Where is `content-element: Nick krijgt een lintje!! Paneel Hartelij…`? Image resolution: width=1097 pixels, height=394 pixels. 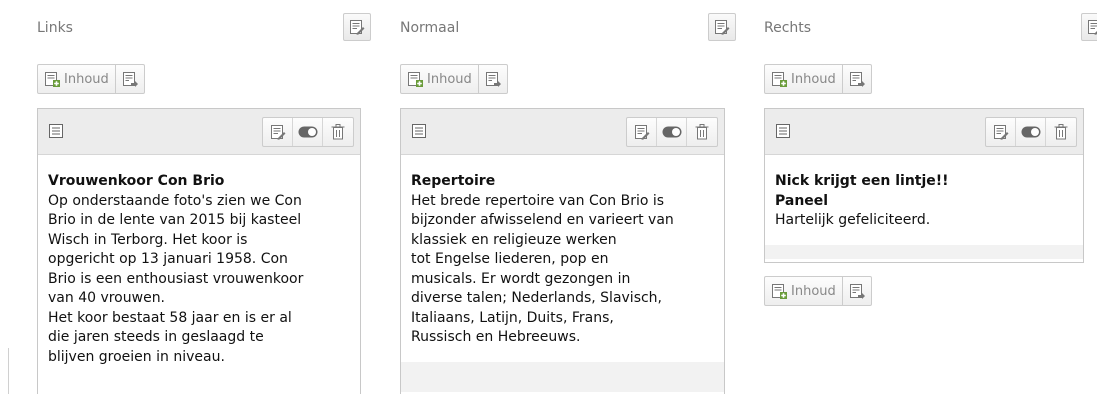
content-element: Nick krijgt een lintje!! Paneel Hartelij… is located at coordinates (924, 185).